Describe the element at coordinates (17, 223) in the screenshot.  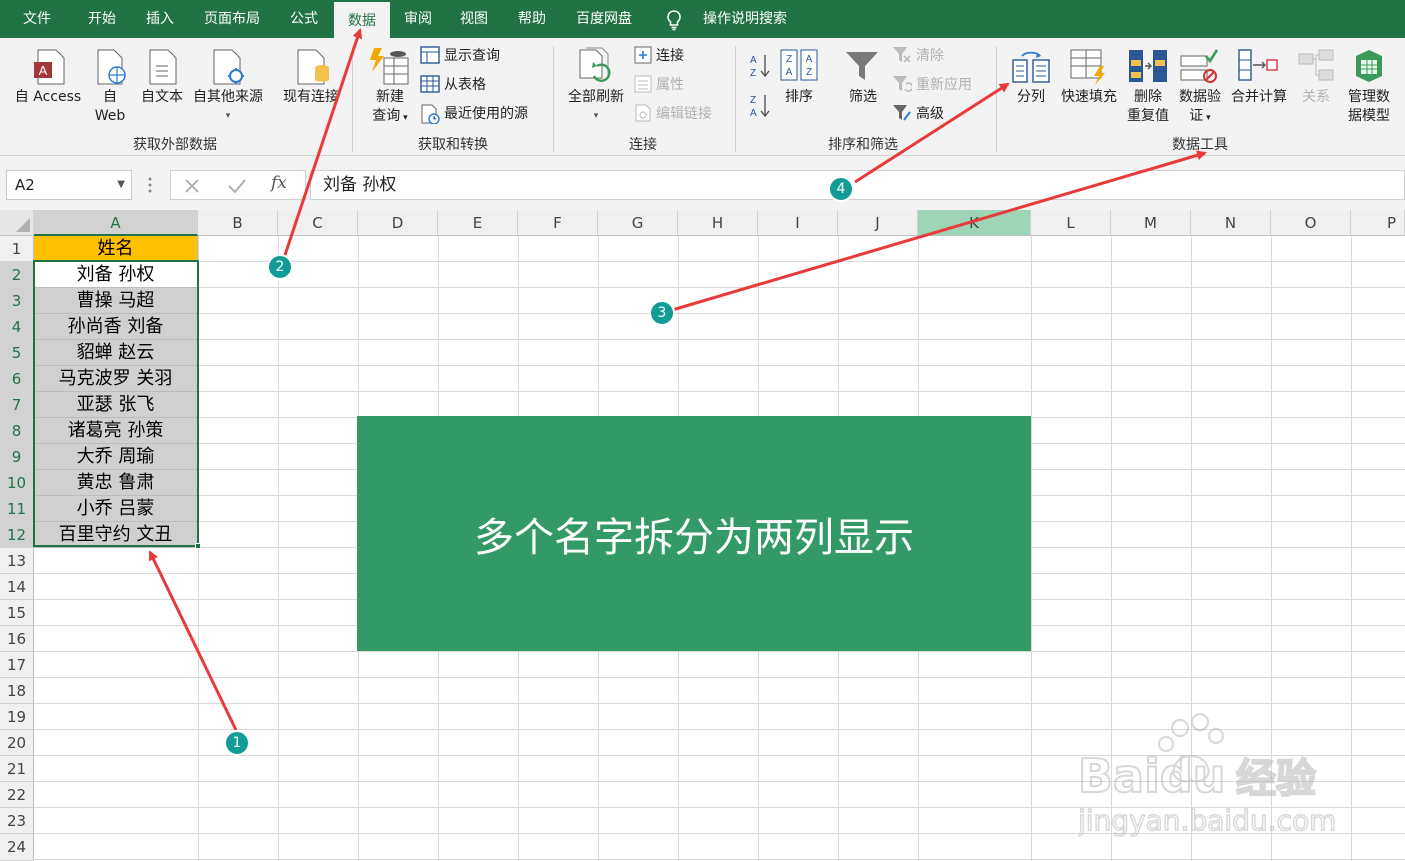
I see `select-all-corner` at that location.